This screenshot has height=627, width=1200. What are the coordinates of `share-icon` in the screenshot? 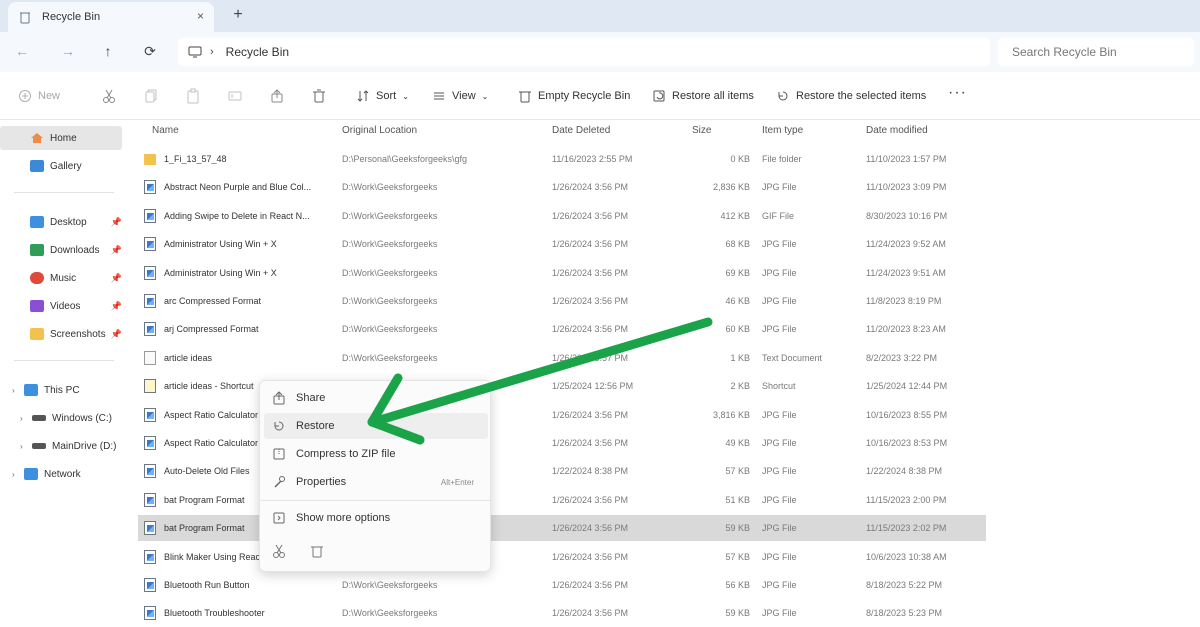 It's located at (277, 96).